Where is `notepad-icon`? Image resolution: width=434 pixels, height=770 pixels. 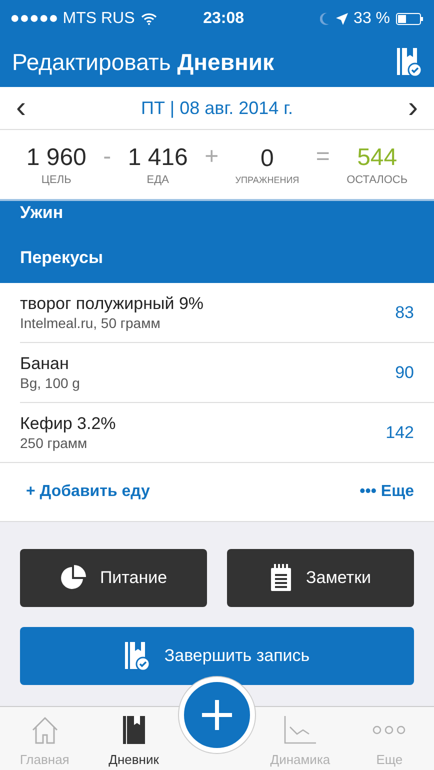
notepad-icon is located at coordinates (281, 578).